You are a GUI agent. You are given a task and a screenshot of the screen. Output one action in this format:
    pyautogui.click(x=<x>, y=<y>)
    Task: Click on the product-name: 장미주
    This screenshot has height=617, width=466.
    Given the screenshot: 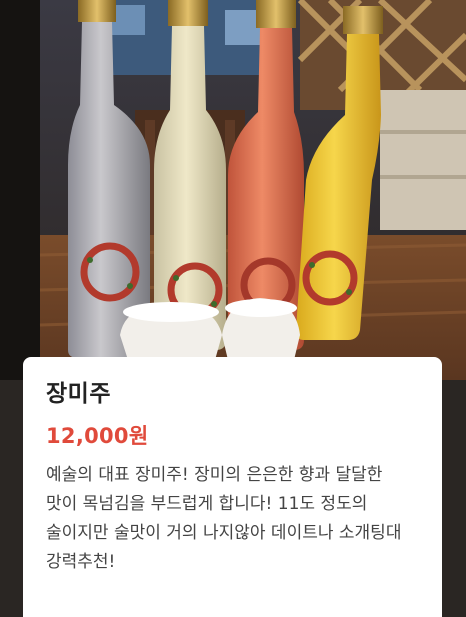 What is the action you would take?
    pyautogui.click(x=78, y=394)
    